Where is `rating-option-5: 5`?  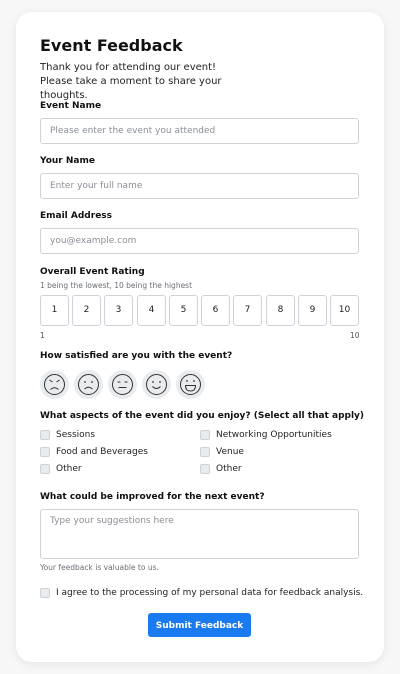 rating-option-5: 5 is located at coordinates (183, 310).